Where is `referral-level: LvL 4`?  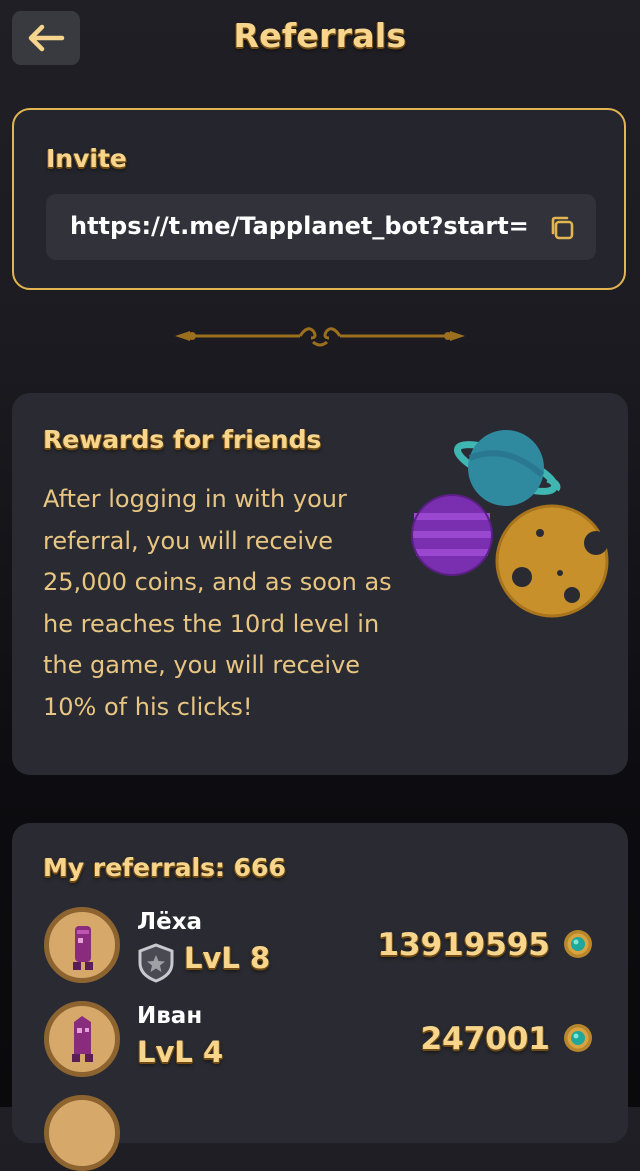
referral-level: LvL 4 is located at coordinates (180, 1052).